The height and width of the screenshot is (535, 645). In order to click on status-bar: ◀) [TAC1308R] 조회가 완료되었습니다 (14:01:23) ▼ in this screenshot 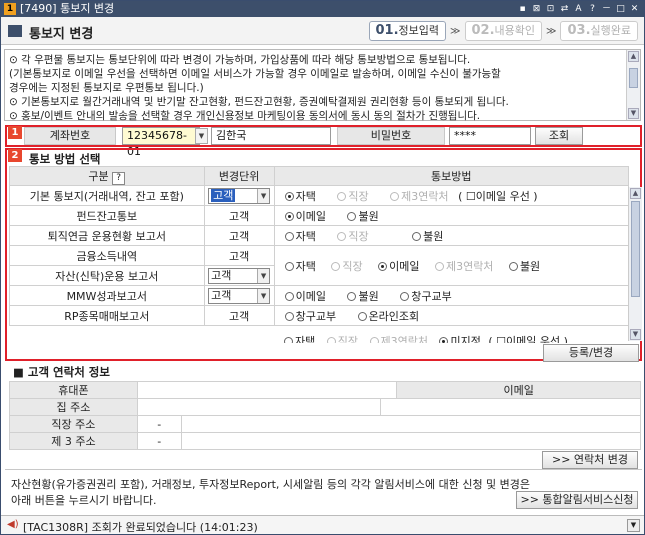, I will do `click(322, 524)`.